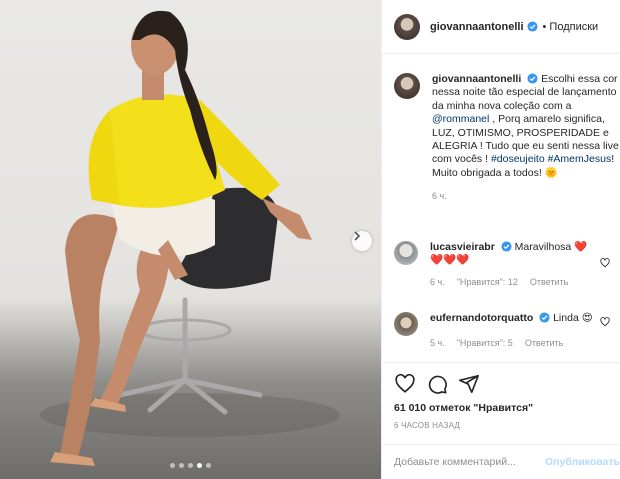 This screenshot has height=479, width=620. What do you see at coordinates (551, 172) in the screenshot?
I see `sun-emoji: 🌞` at bounding box center [551, 172].